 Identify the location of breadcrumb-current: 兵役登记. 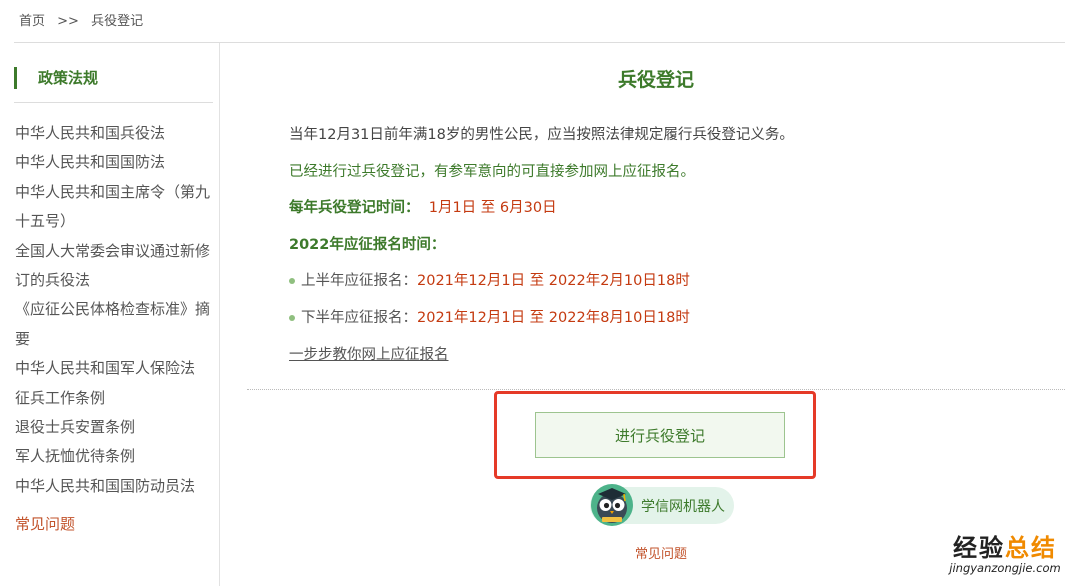
(117, 21).